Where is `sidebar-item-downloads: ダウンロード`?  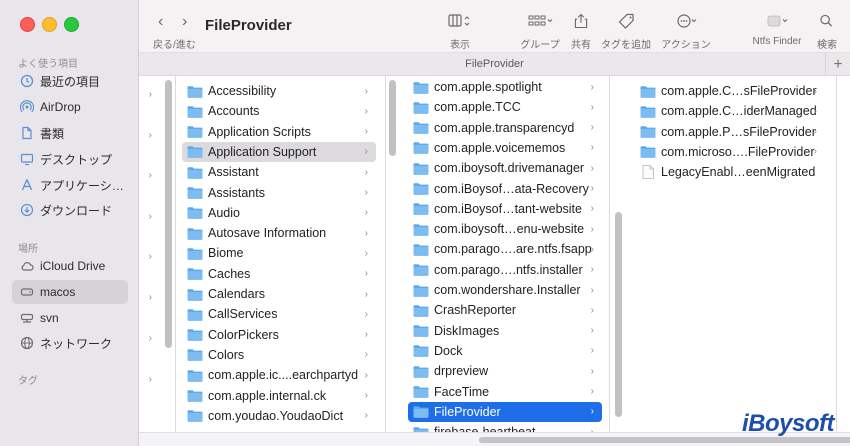
sidebar-item-downloads: ダウンロード is located at coordinates (70, 210).